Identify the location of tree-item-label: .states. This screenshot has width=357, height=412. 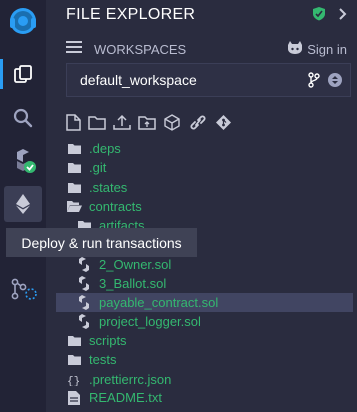
(108, 187).